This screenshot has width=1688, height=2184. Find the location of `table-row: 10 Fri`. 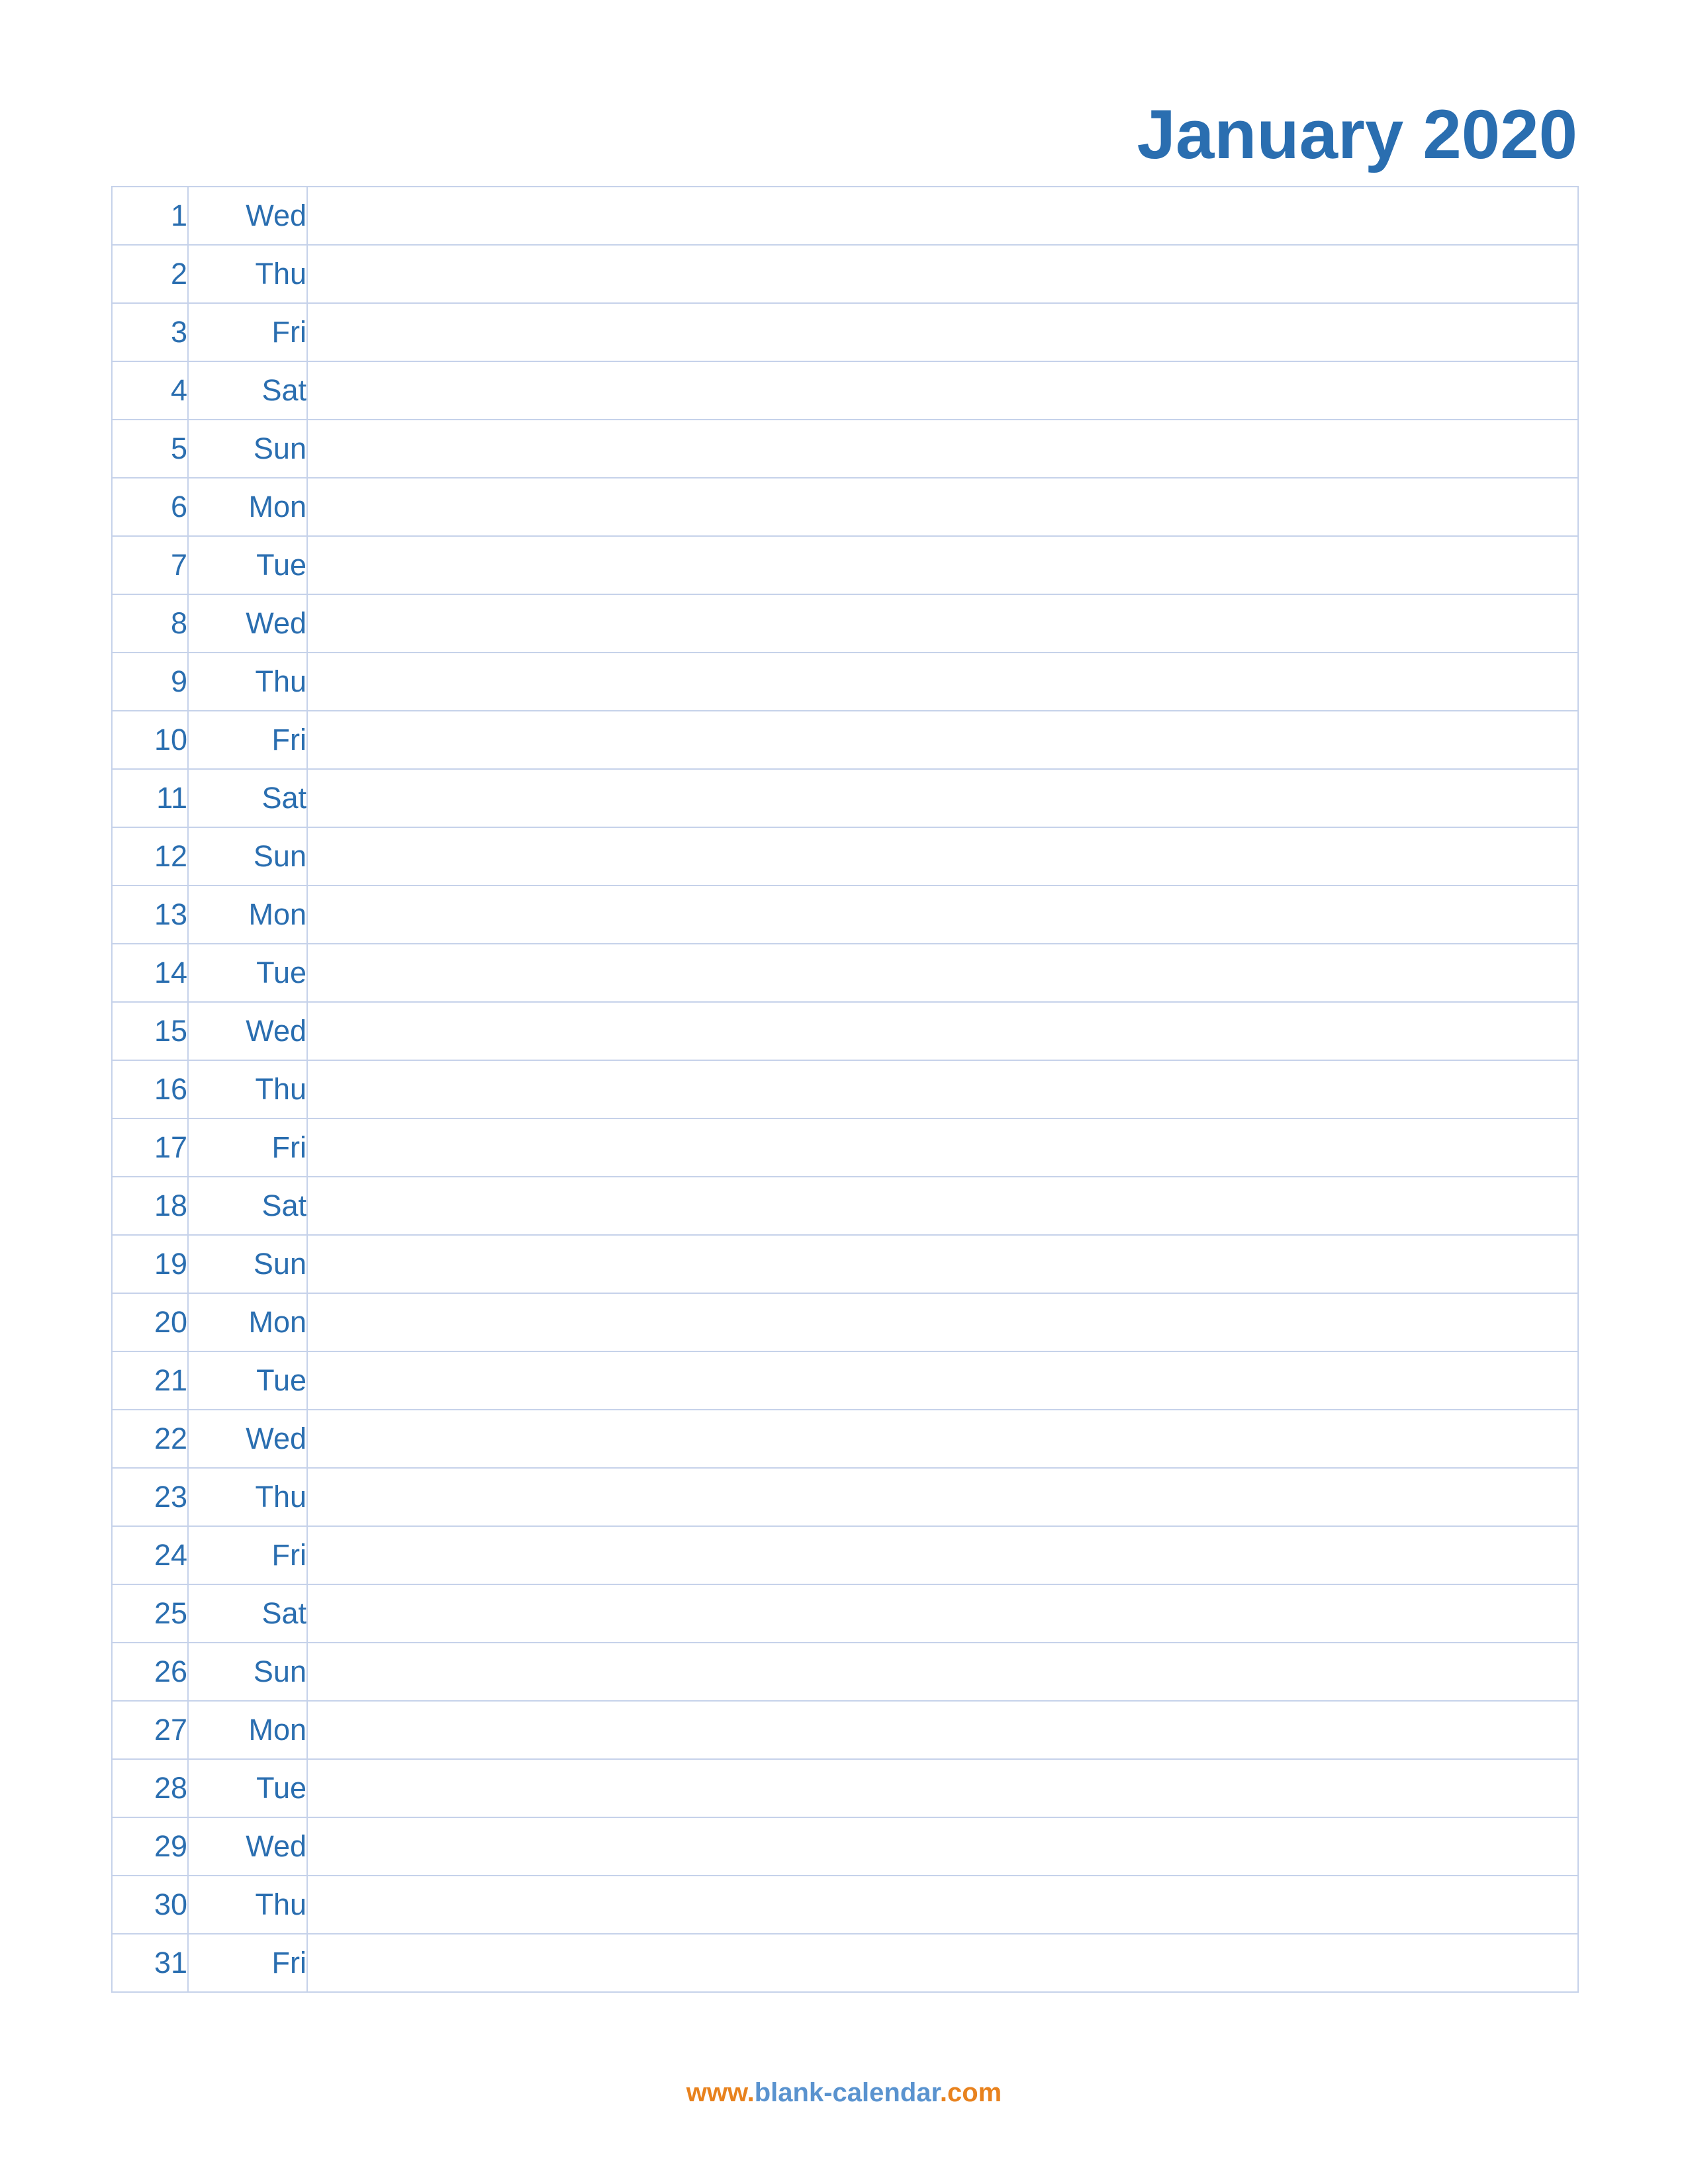

table-row: 10 Fri is located at coordinates (845, 740).